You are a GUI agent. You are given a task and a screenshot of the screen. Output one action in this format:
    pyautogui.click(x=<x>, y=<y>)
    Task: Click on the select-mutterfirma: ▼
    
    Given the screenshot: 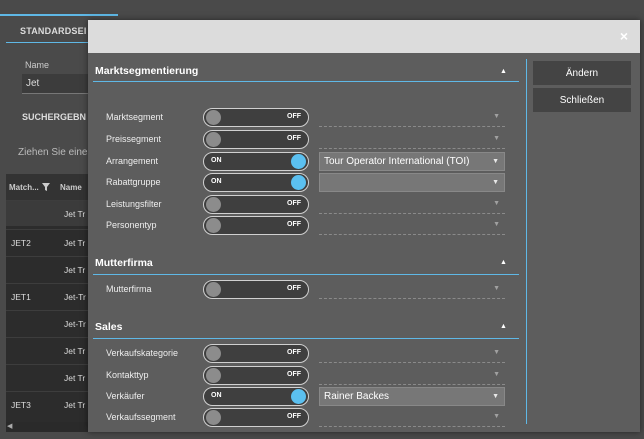 What is the action you would take?
    pyautogui.click(x=412, y=289)
    